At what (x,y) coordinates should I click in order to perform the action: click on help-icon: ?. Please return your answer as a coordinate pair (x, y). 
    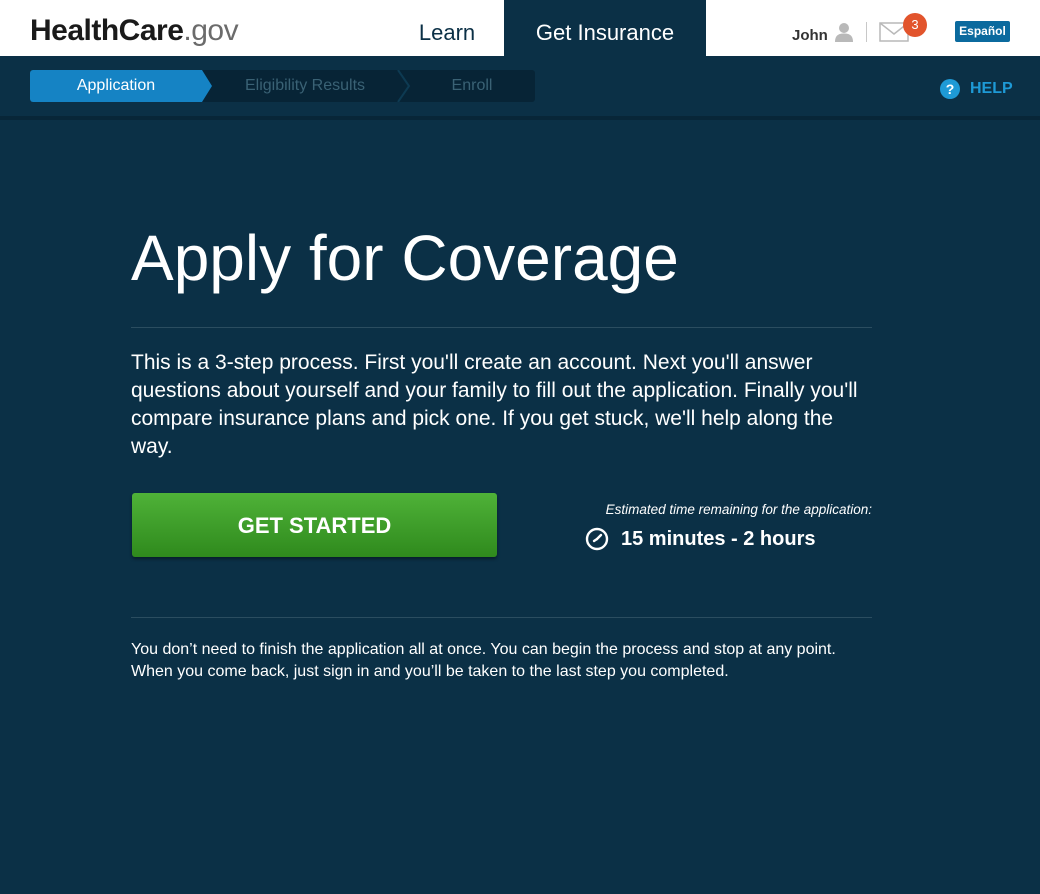
    Looking at the image, I should click on (950, 89).